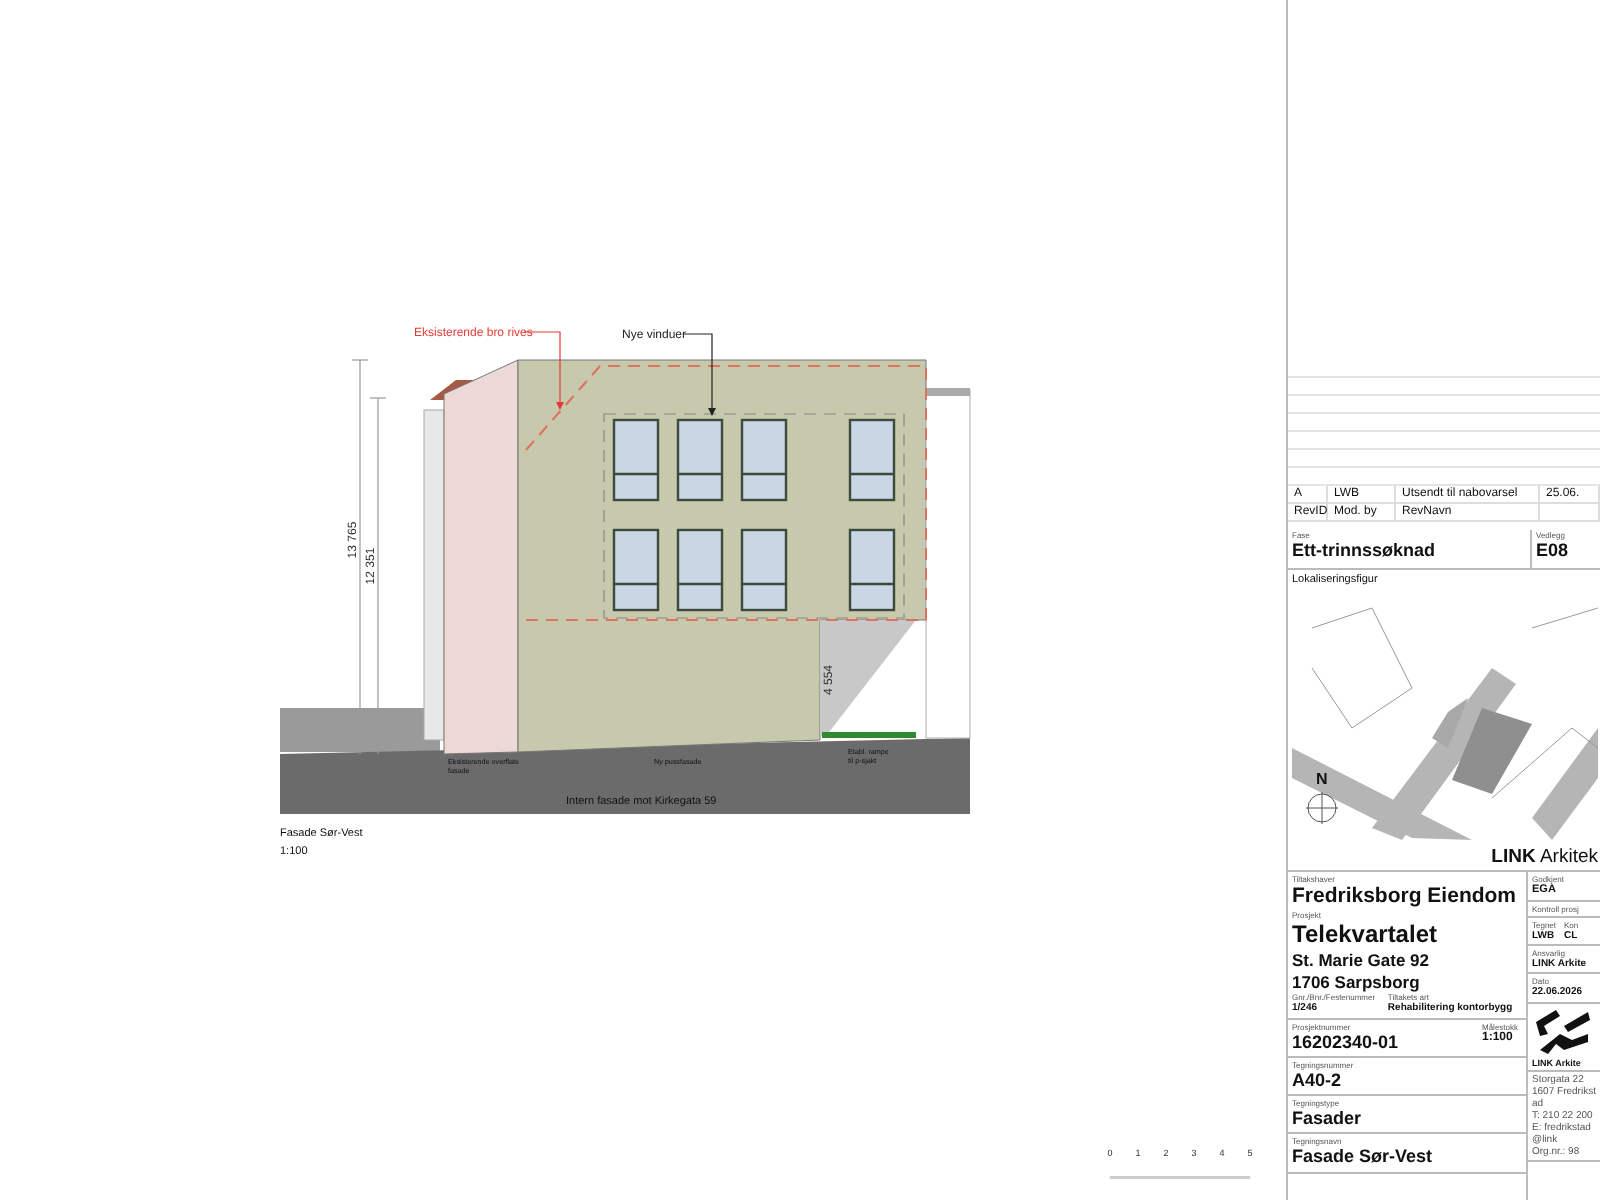 This screenshot has height=1200, width=1600. What do you see at coordinates (699, 374) in the screenshot?
I see `leader-line` at bounding box center [699, 374].